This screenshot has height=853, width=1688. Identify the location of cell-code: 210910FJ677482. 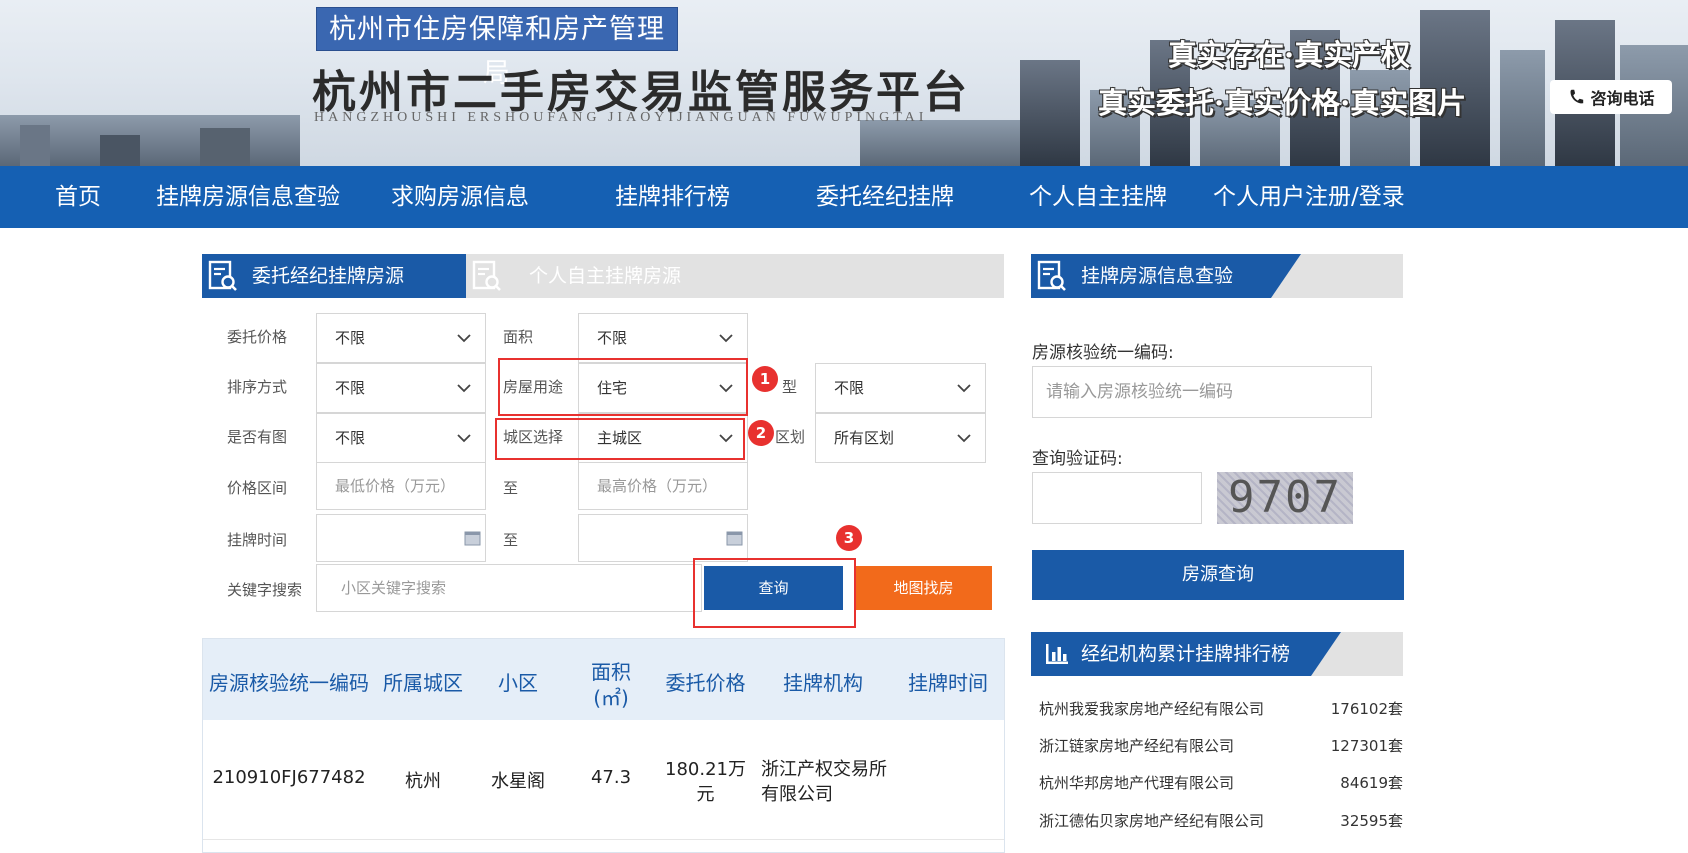
(289, 777).